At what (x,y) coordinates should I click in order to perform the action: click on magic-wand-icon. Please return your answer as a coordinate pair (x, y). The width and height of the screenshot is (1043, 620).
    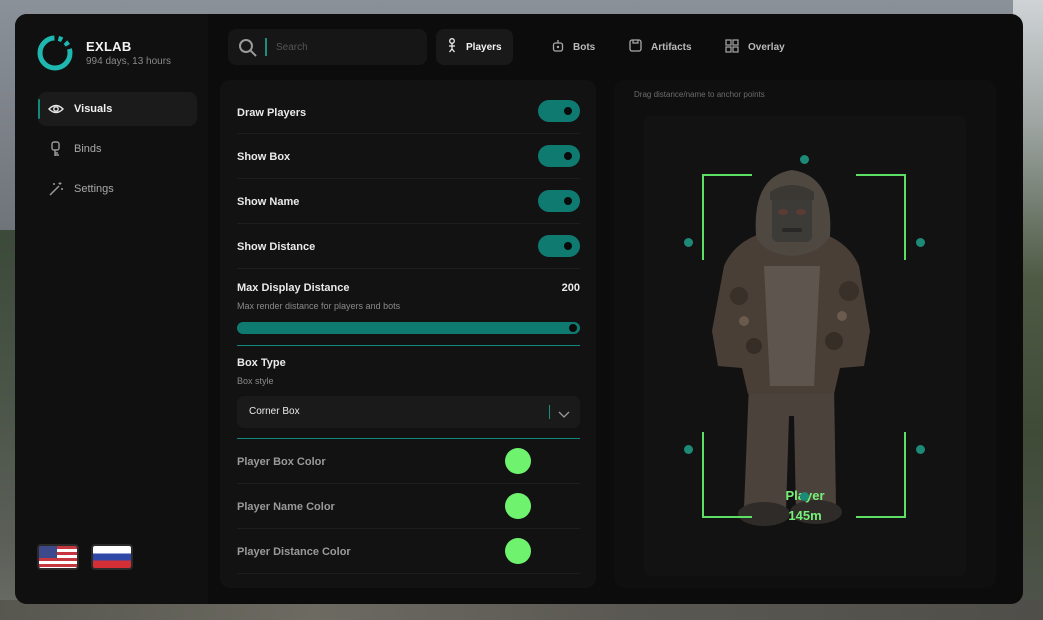
    Looking at the image, I should click on (56, 189).